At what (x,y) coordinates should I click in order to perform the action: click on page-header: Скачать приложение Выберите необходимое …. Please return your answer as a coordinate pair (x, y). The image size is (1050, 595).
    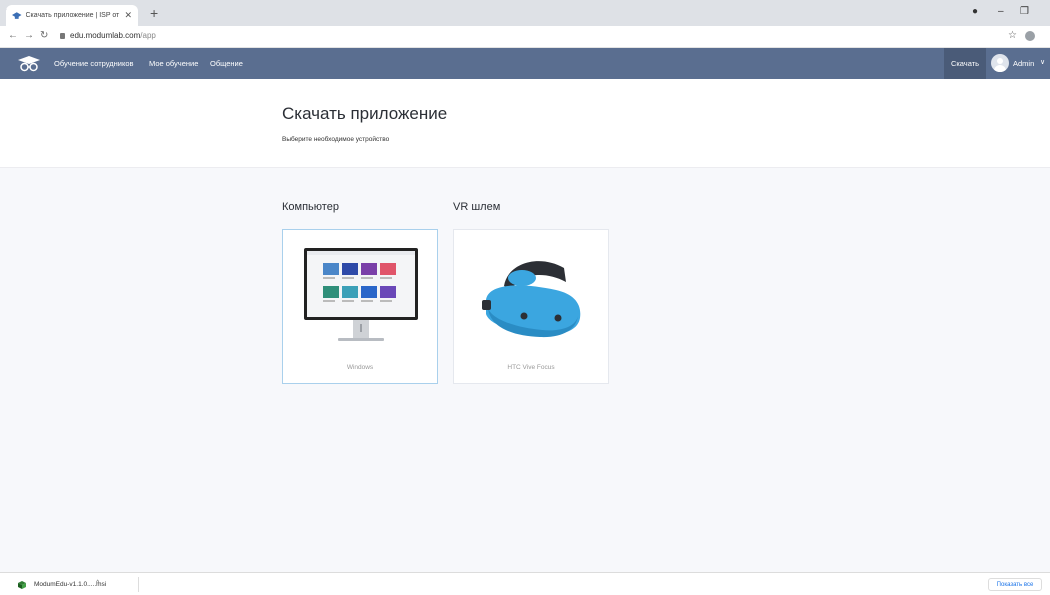
    Looking at the image, I should click on (525, 123).